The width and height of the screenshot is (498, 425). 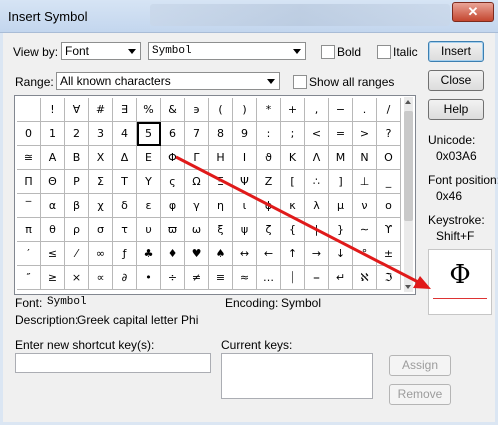 I want to click on symbol-cell: Υ, so click(x=149, y=182).